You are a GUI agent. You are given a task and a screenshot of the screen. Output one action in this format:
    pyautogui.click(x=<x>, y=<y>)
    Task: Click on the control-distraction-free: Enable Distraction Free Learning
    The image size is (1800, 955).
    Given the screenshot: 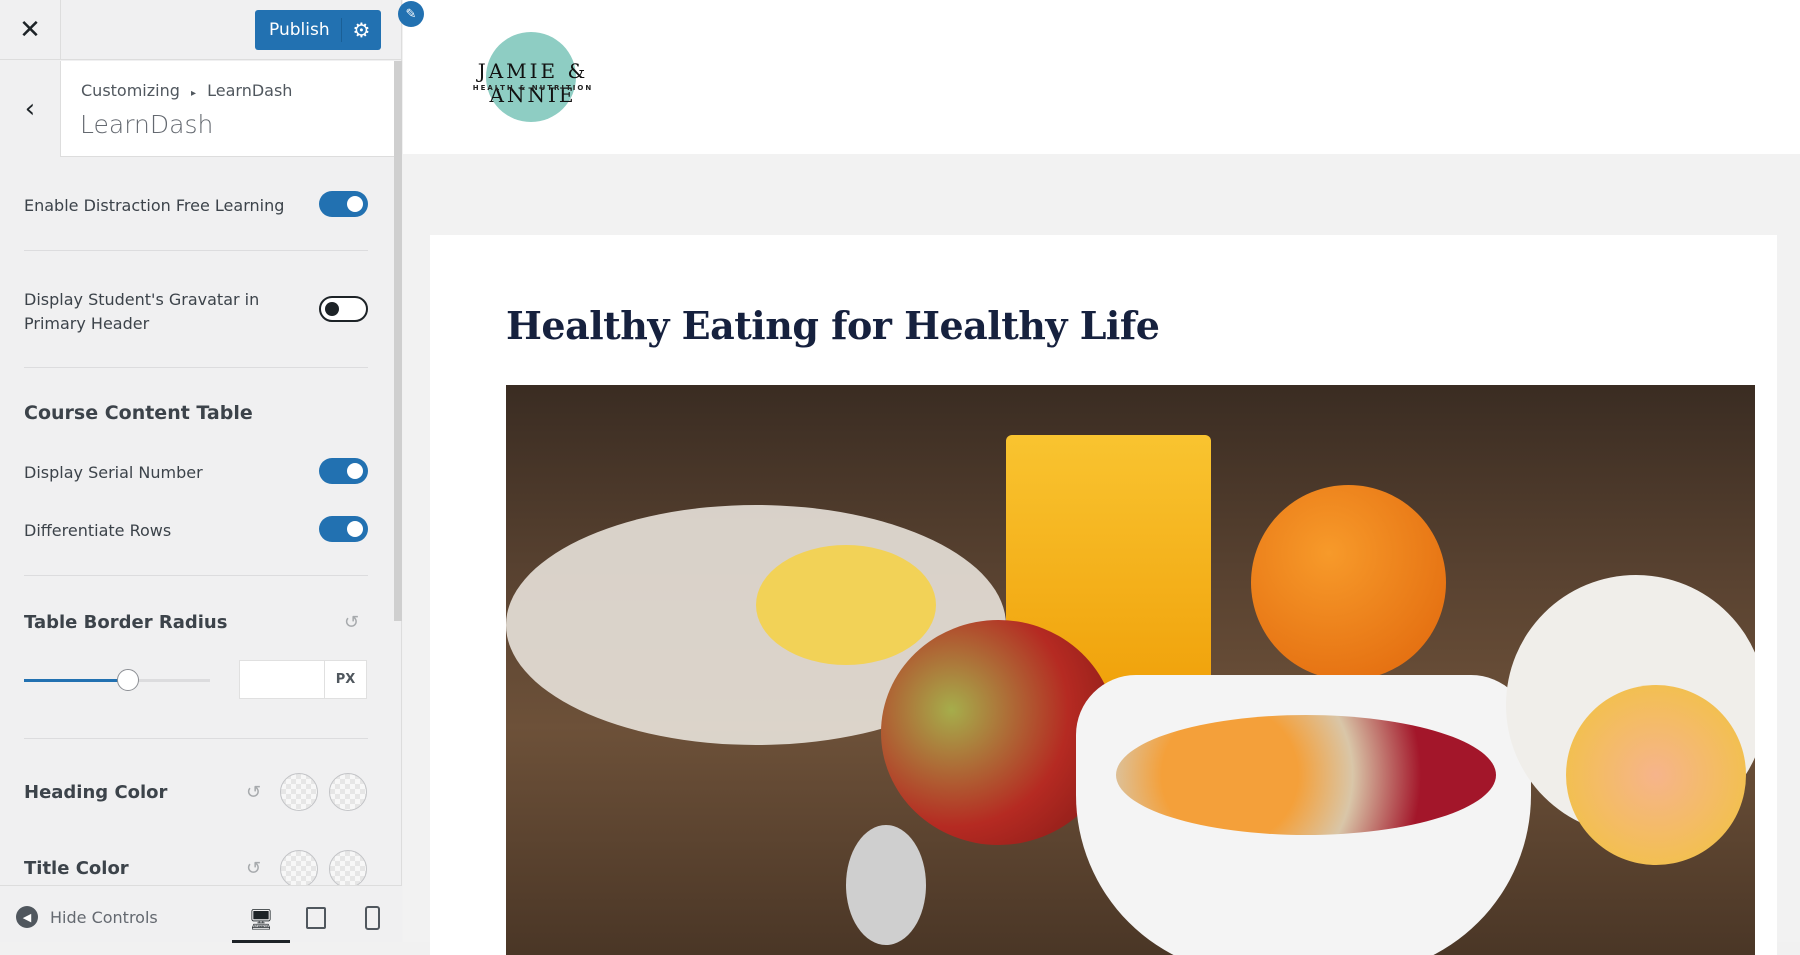 What is the action you would take?
    pyautogui.click(x=196, y=204)
    